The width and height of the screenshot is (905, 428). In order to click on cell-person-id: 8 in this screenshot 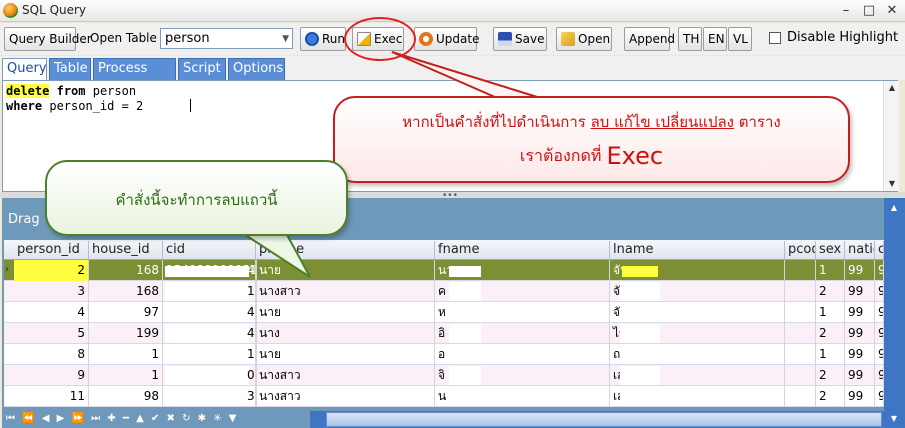, I will do `click(51, 354)`.